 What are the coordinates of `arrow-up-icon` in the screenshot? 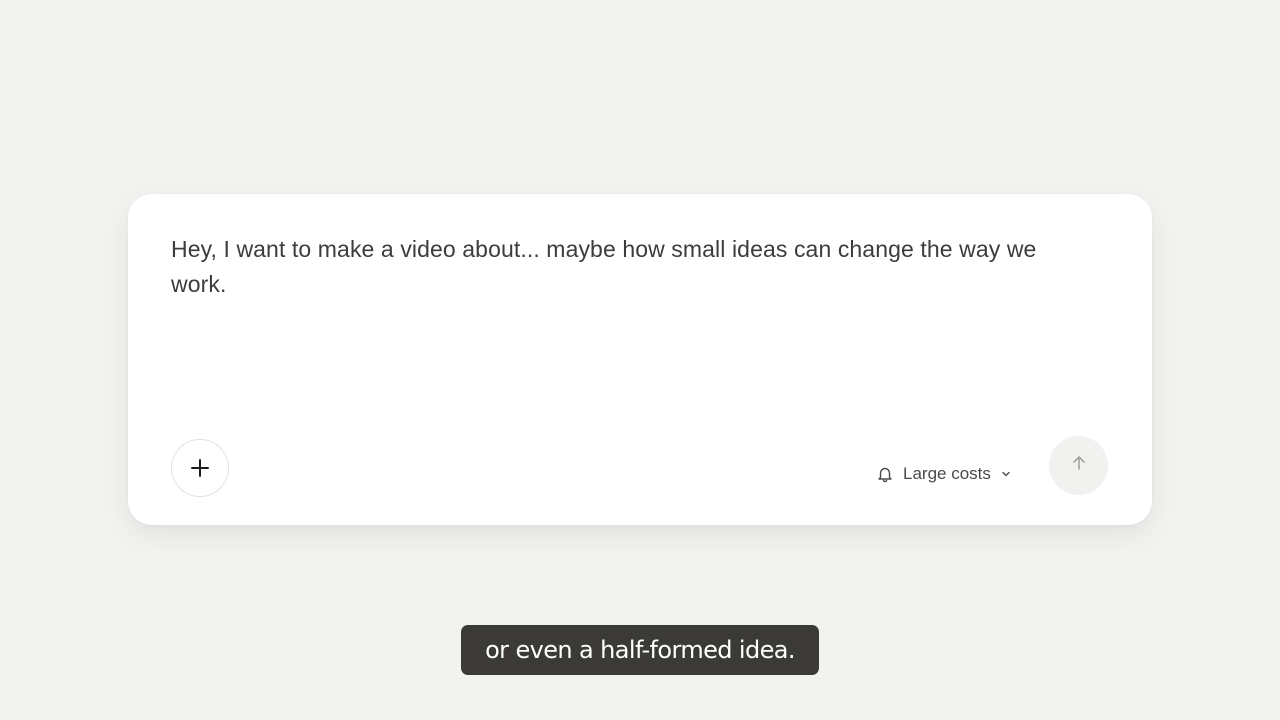 It's located at (1079, 465).